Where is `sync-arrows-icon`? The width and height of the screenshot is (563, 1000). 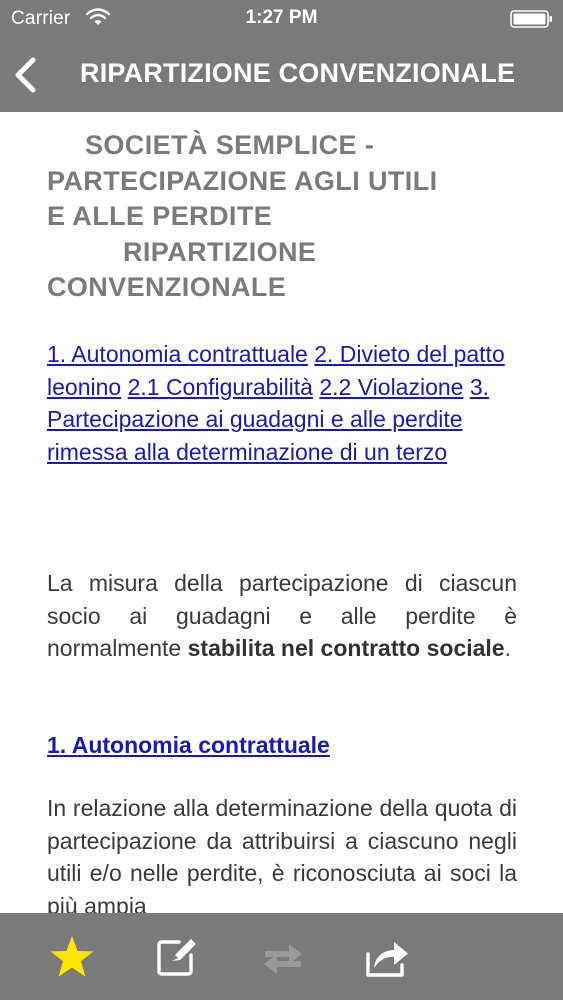
sync-arrows-icon is located at coordinates (283, 957).